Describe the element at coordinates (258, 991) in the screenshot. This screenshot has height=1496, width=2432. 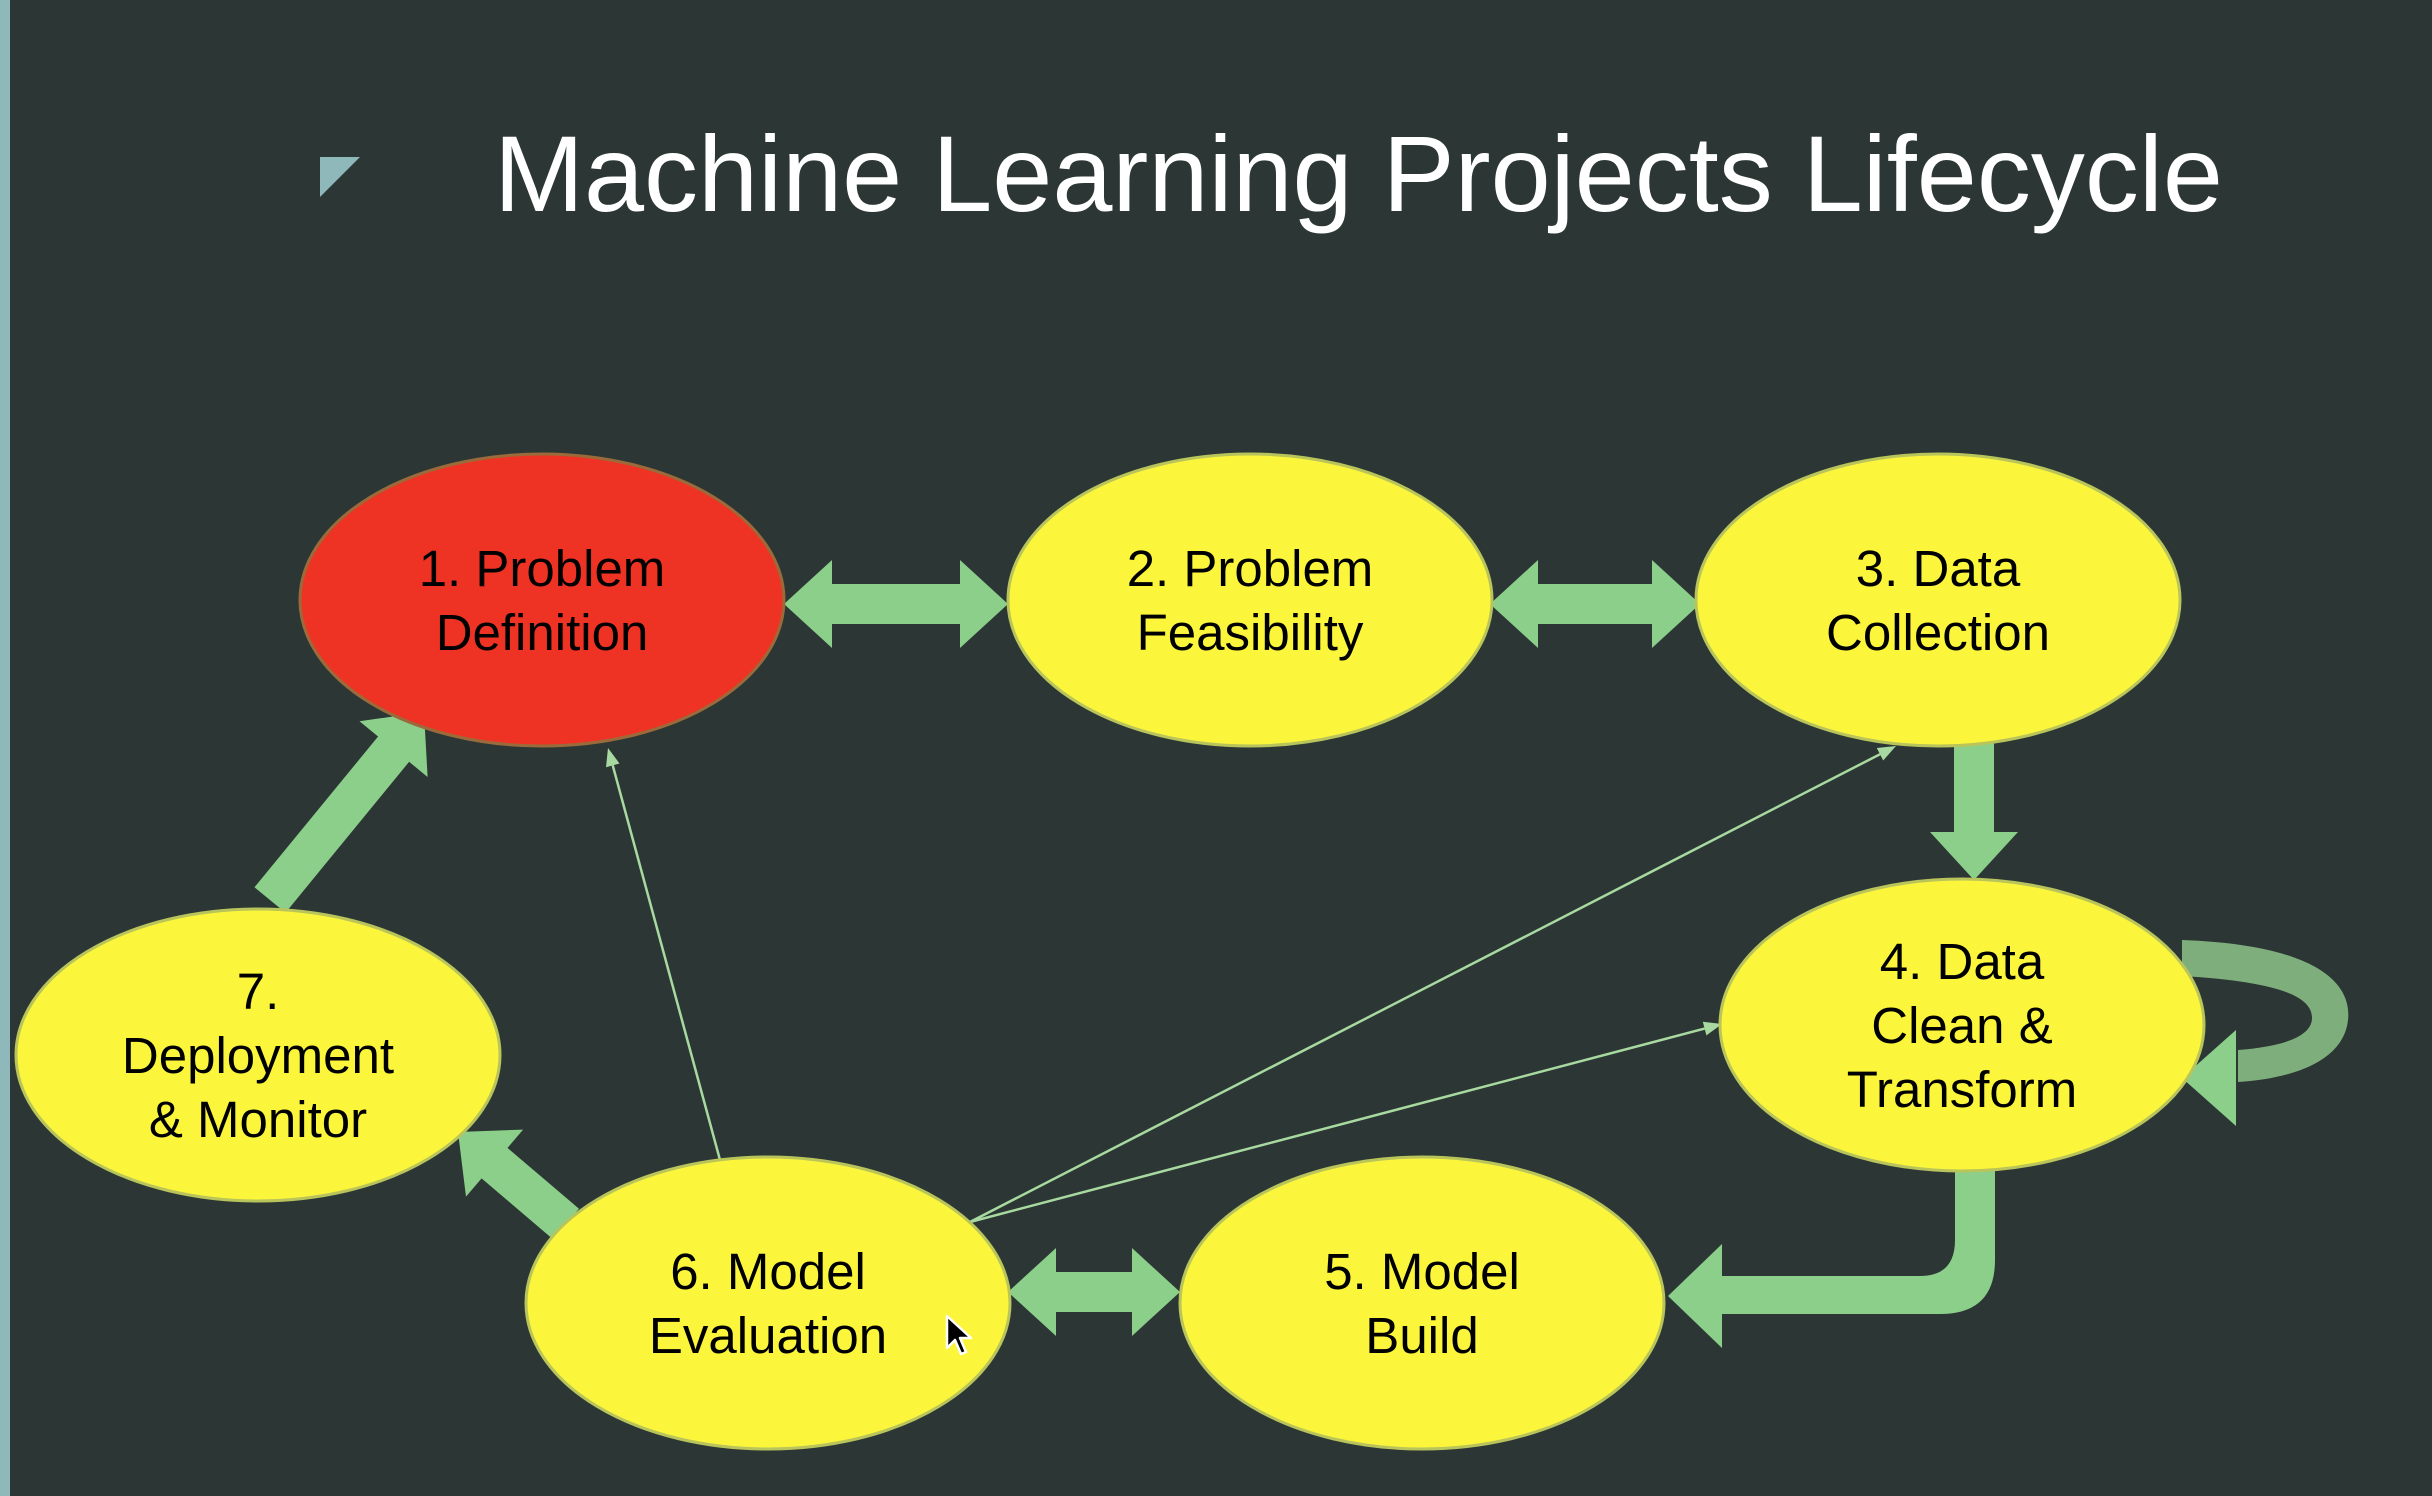
I see `stage-label-line: 7.` at that location.